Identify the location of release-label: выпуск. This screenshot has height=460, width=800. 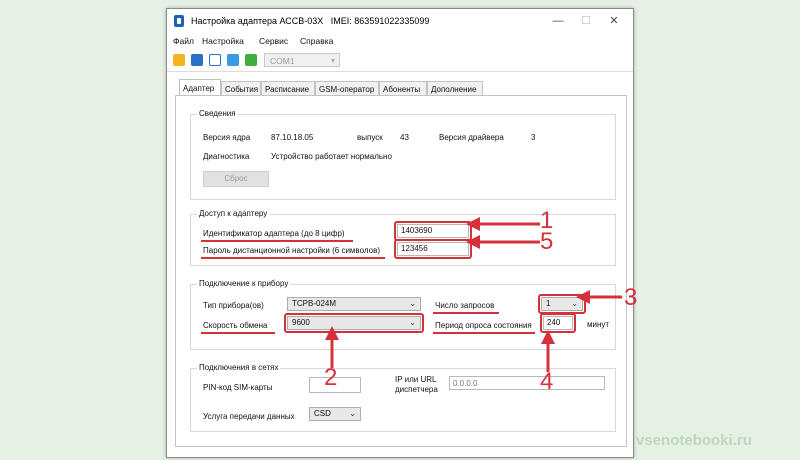
(370, 137).